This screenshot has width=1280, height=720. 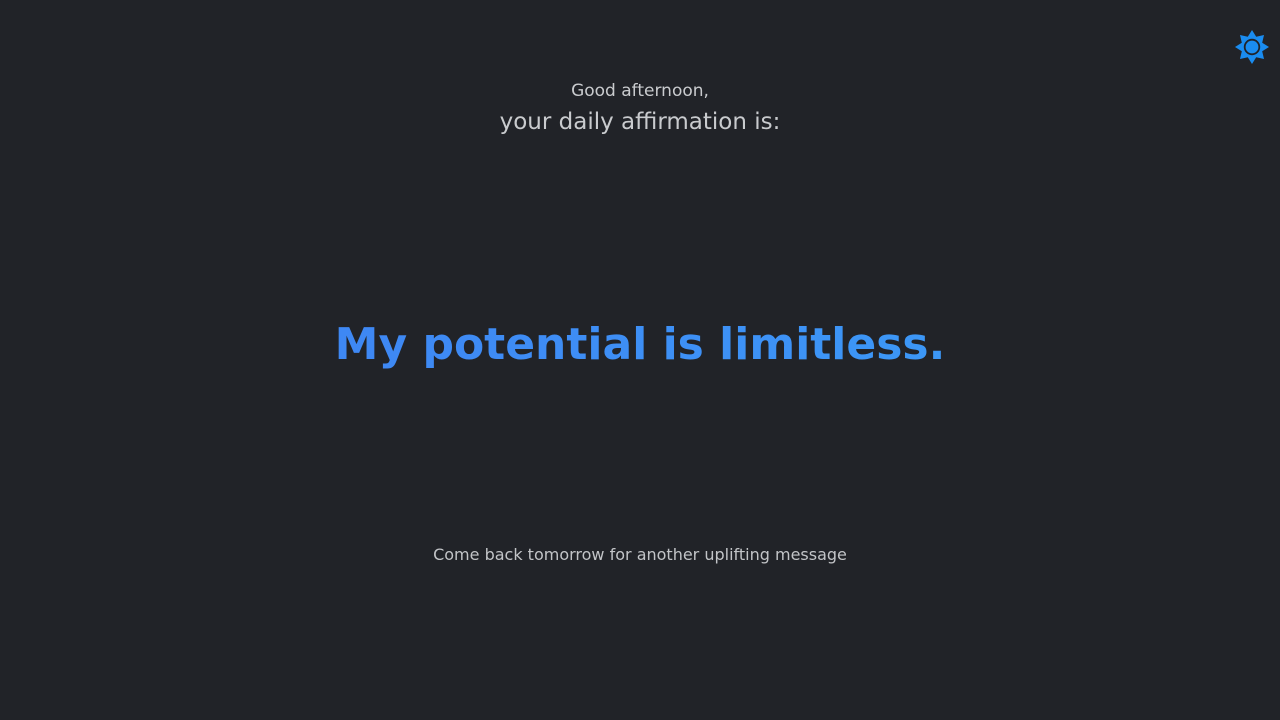 I want to click on affirmation-intro: your daily affirmation is:, so click(x=640, y=122).